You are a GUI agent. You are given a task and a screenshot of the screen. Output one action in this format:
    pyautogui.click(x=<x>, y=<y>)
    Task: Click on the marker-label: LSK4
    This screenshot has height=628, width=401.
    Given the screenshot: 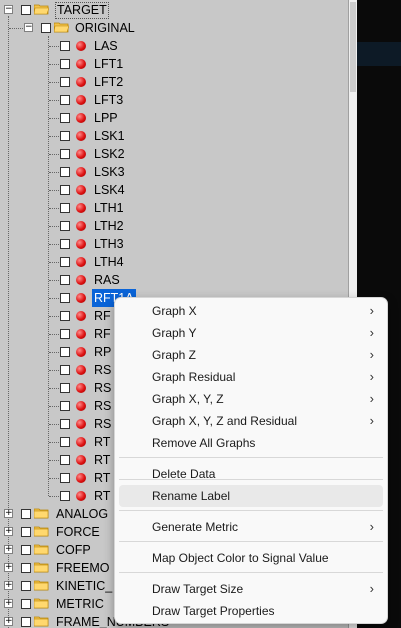 What is the action you would take?
    pyautogui.click(x=109, y=190)
    